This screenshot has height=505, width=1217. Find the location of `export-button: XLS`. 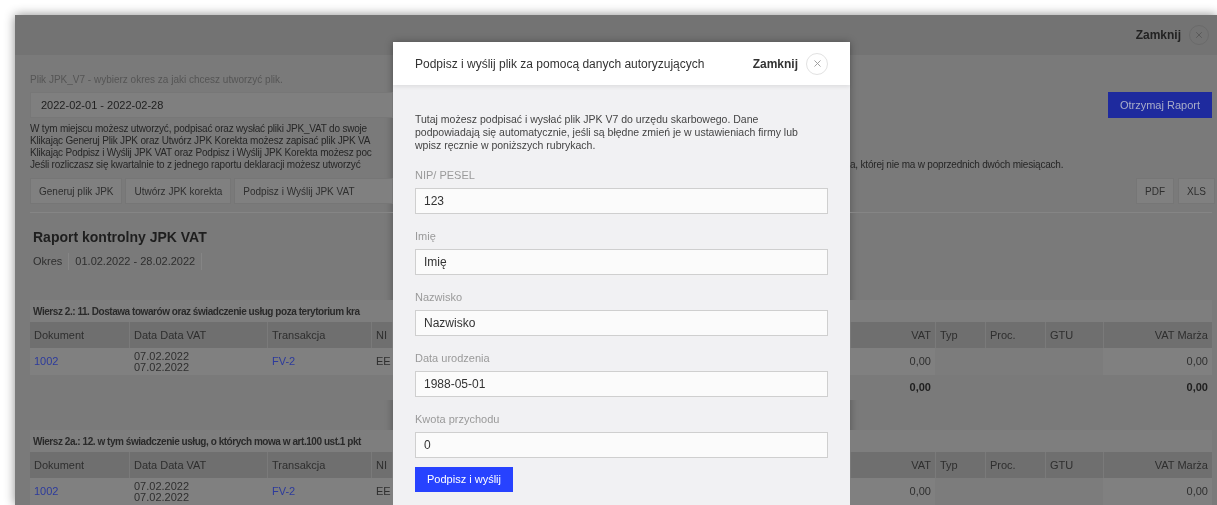

export-button: XLS is located at coordinates (1196, 191).